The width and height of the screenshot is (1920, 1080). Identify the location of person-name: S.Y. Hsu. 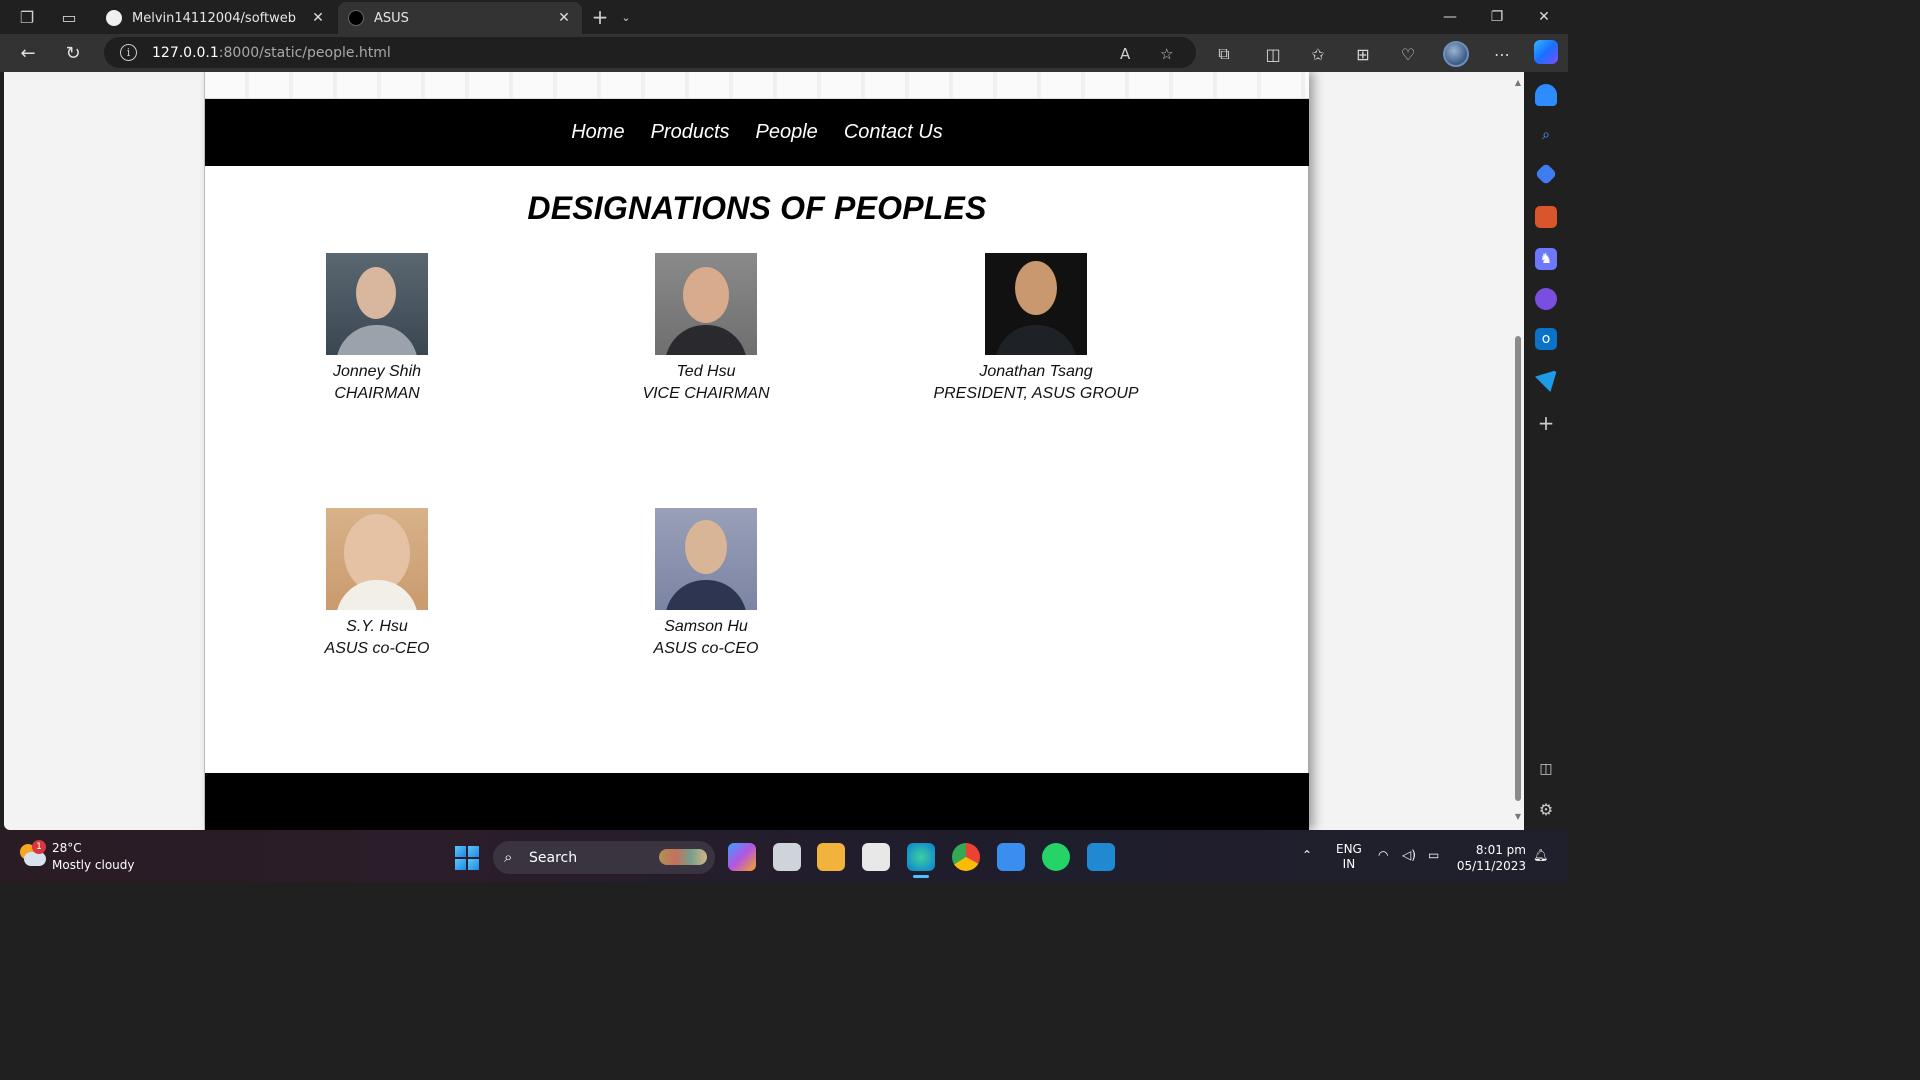
(377, 626).